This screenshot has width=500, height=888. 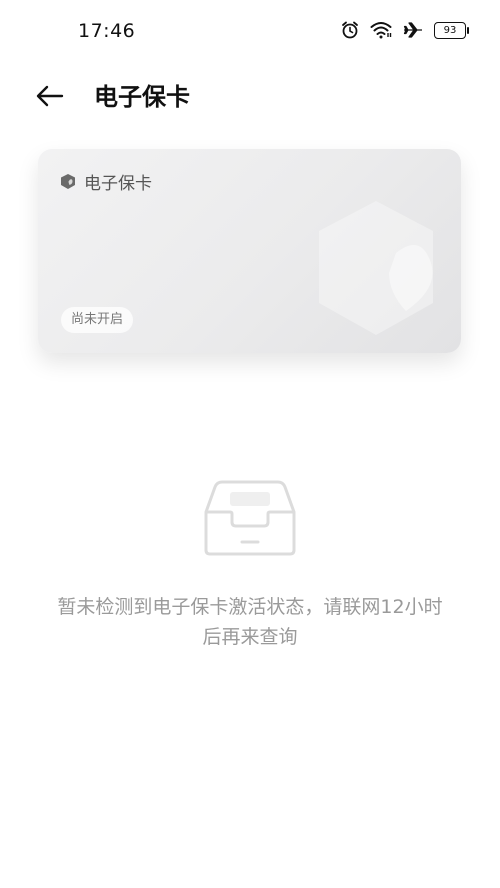 What do you see at coordinates (250, 518) in the screenshot?
I see `inbox-tray-icon` at bounding box center [250, 518].